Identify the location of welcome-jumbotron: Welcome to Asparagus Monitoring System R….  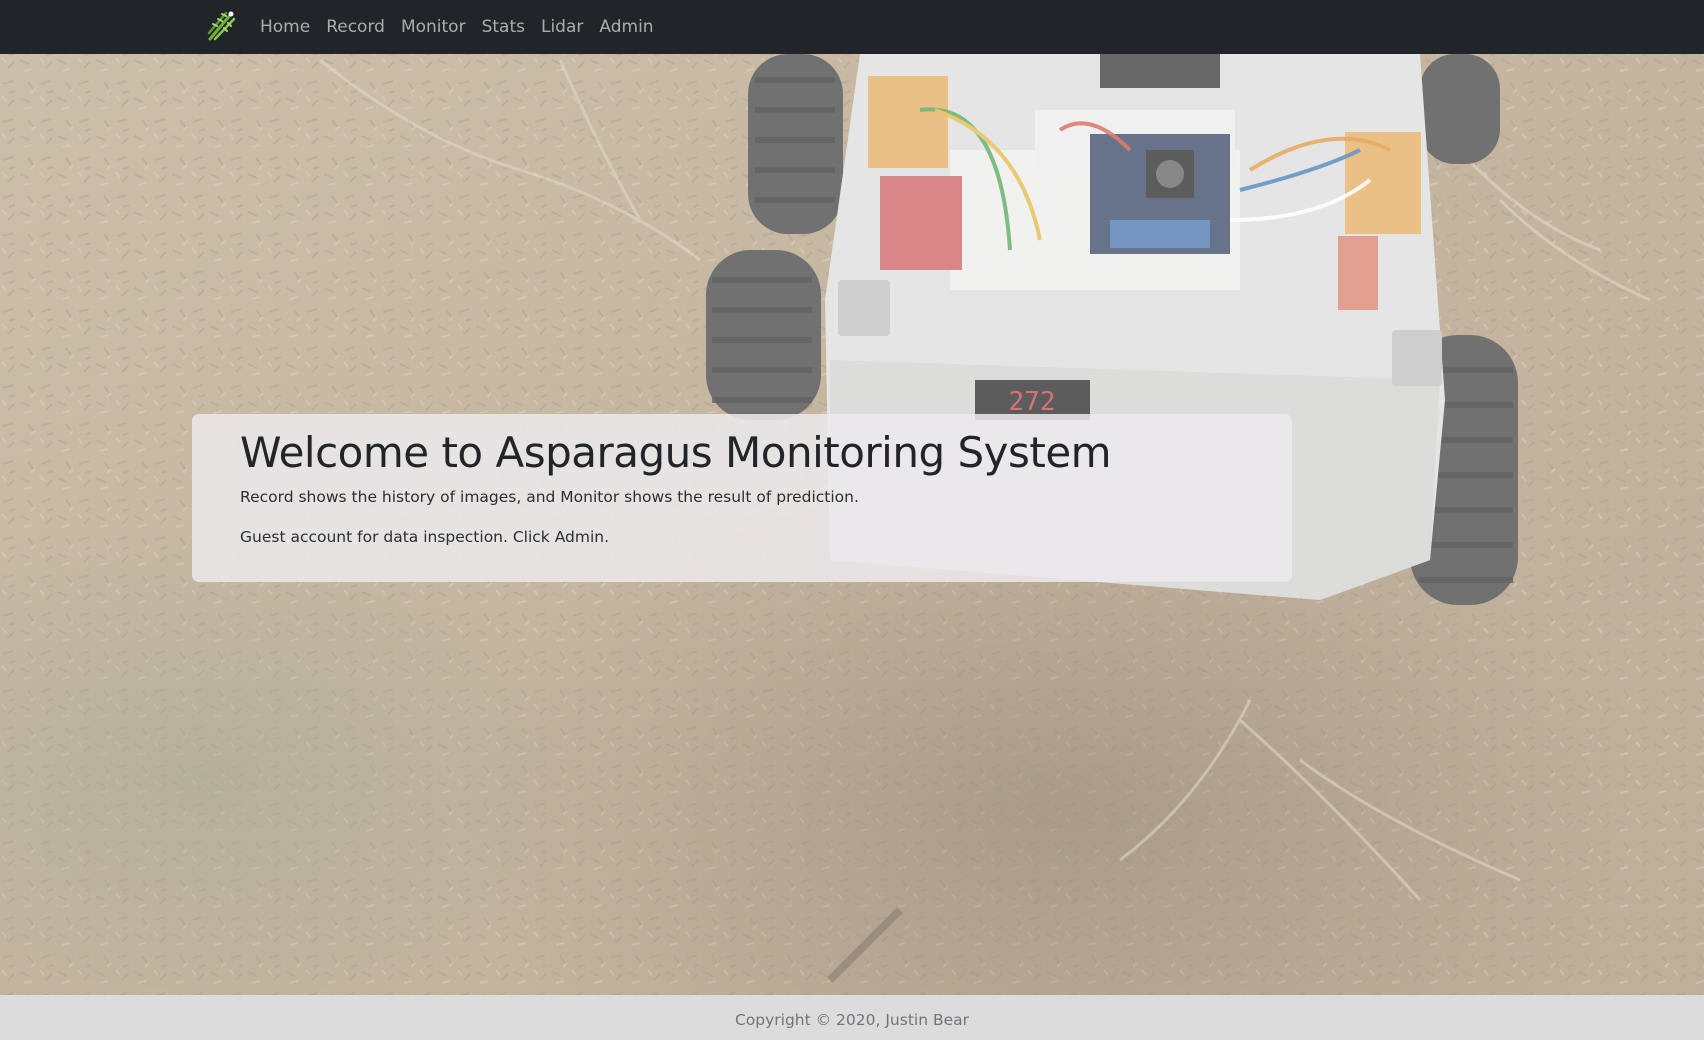
(742, 498).